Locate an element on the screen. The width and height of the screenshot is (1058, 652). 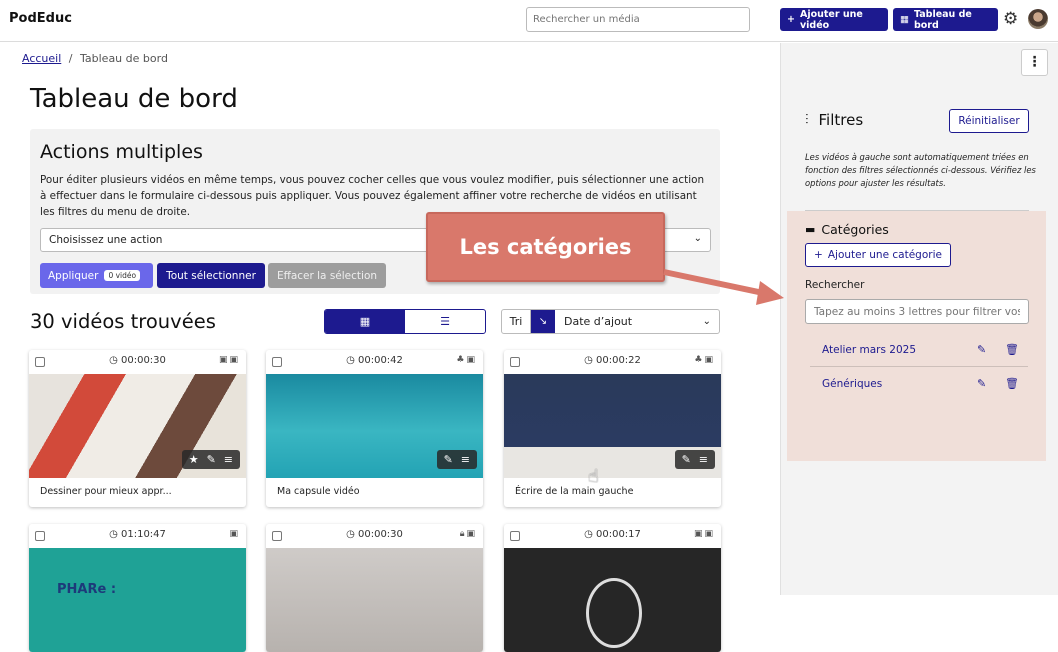
filters-title: ⫶ Filtres is located at coordinates (834, 120).